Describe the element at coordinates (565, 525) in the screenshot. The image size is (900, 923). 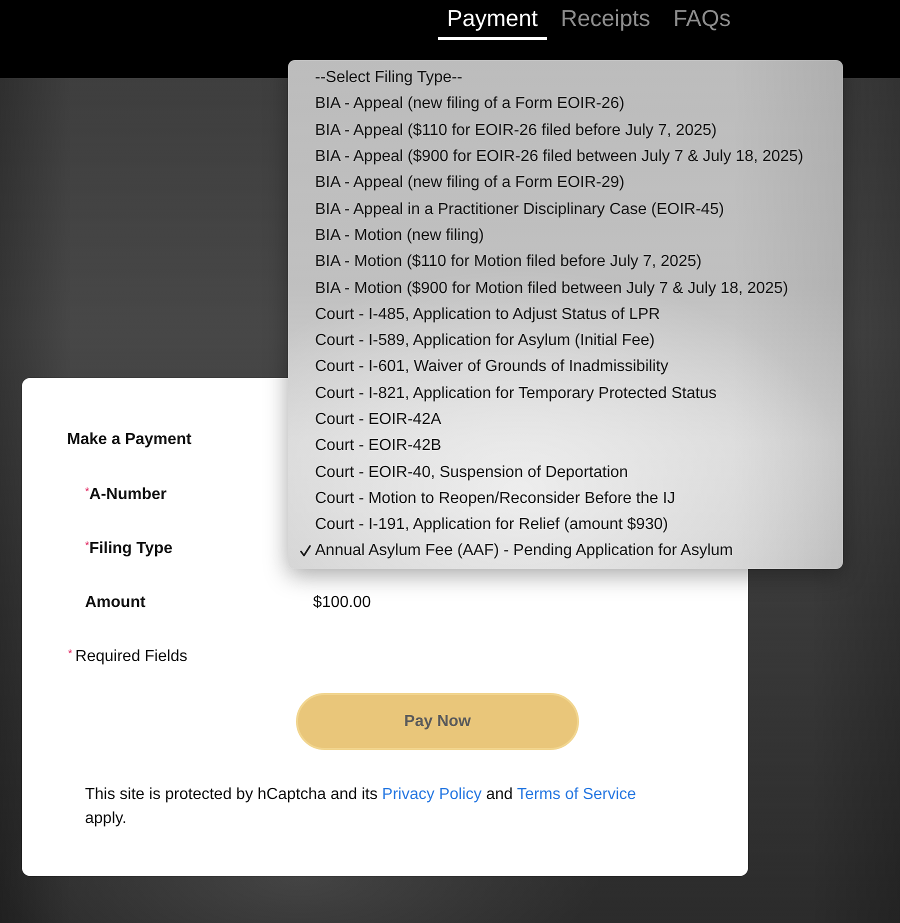
I see `menu-option: Court - I-191, Application for Relief (amount $930)` at that location.